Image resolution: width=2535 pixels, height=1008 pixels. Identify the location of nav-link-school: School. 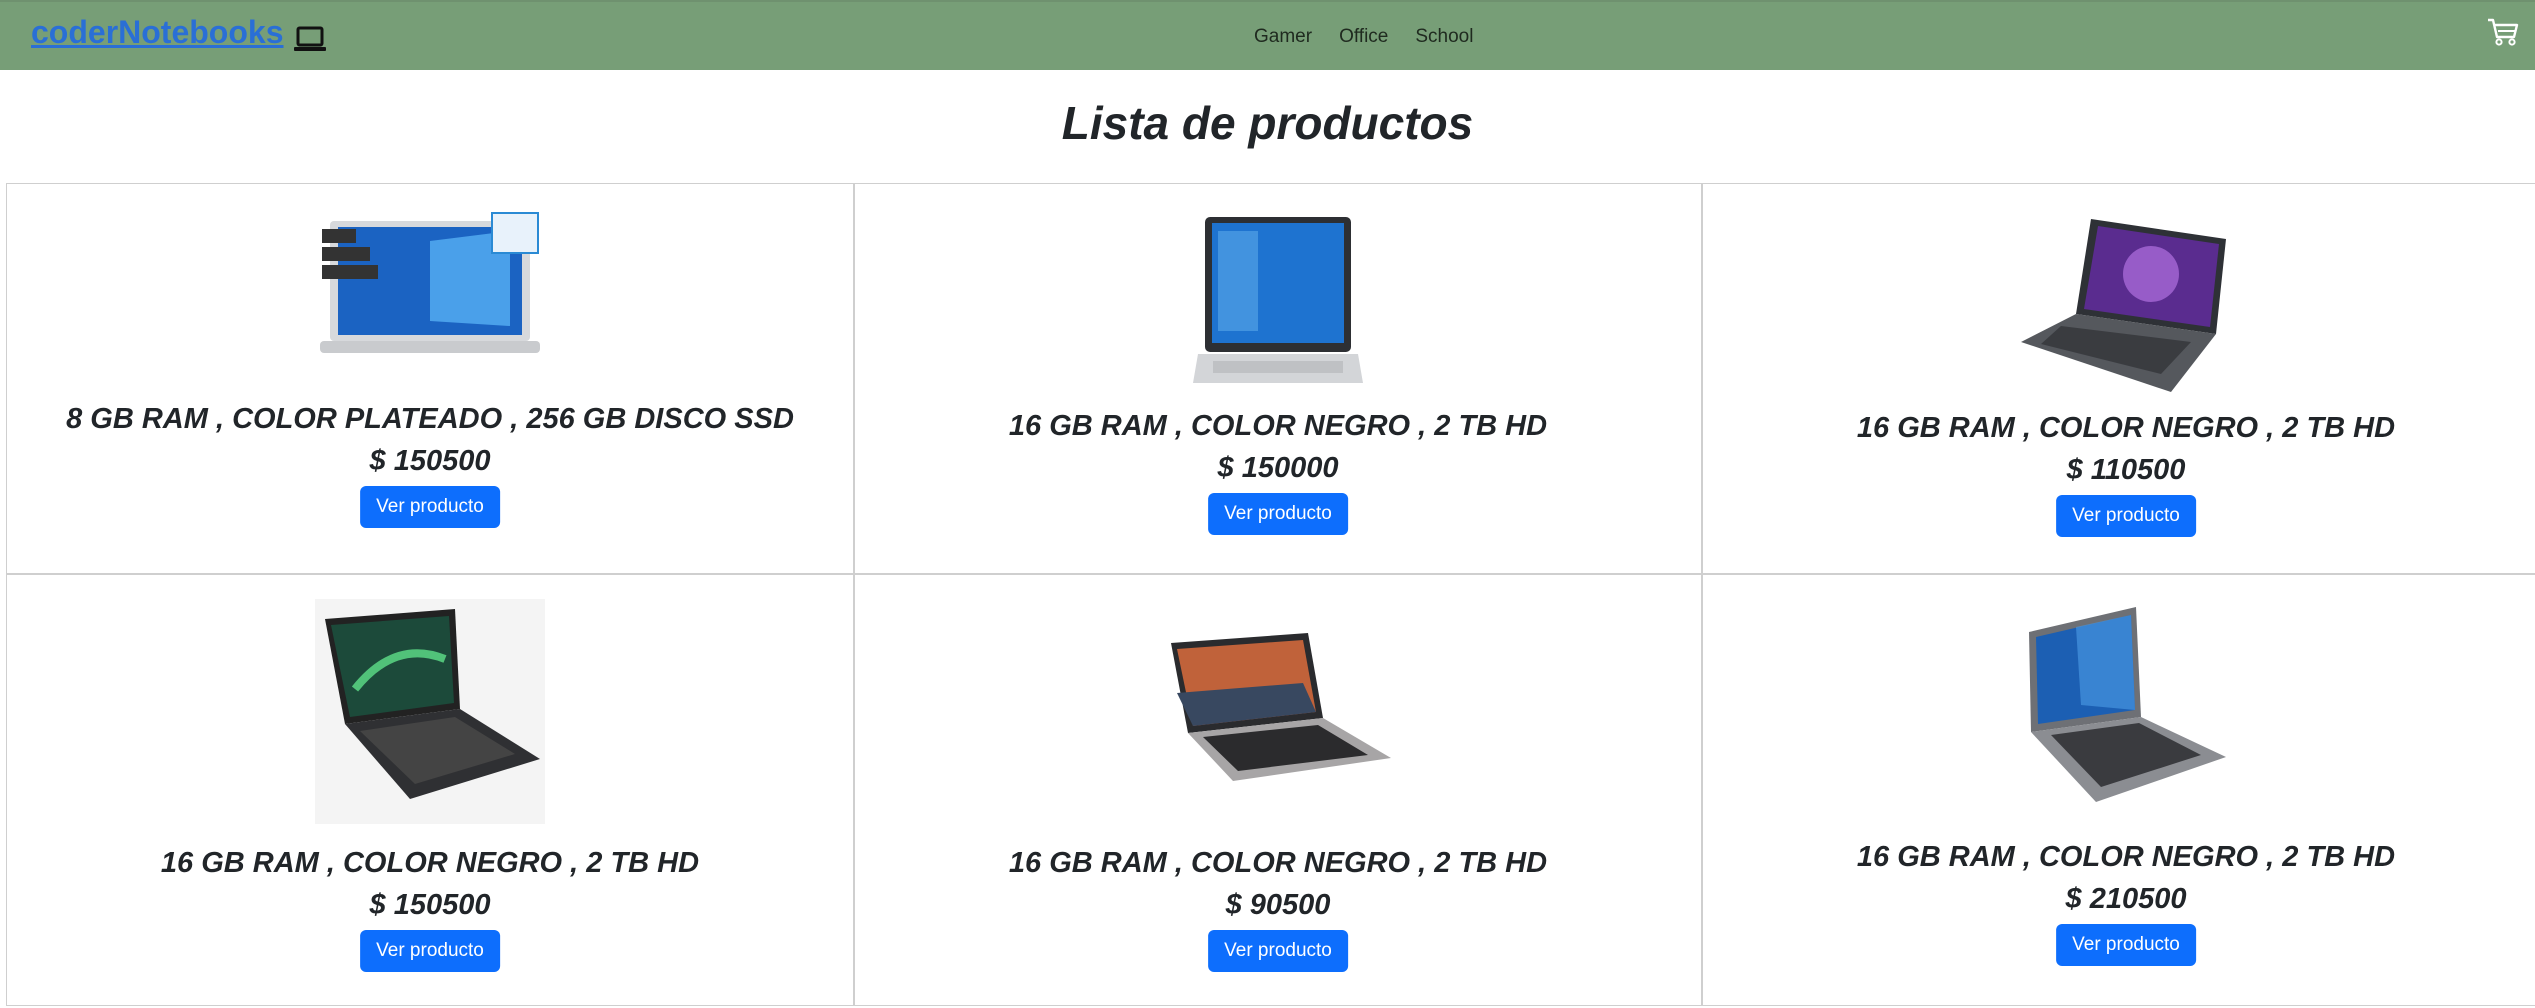
(1444, 37).